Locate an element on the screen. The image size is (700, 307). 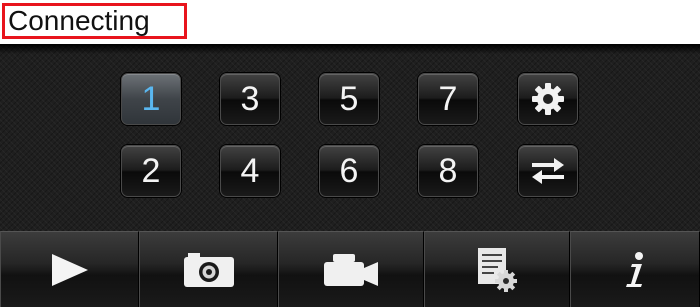
channel-2-button: 2 is located at coordinates (151, 171).